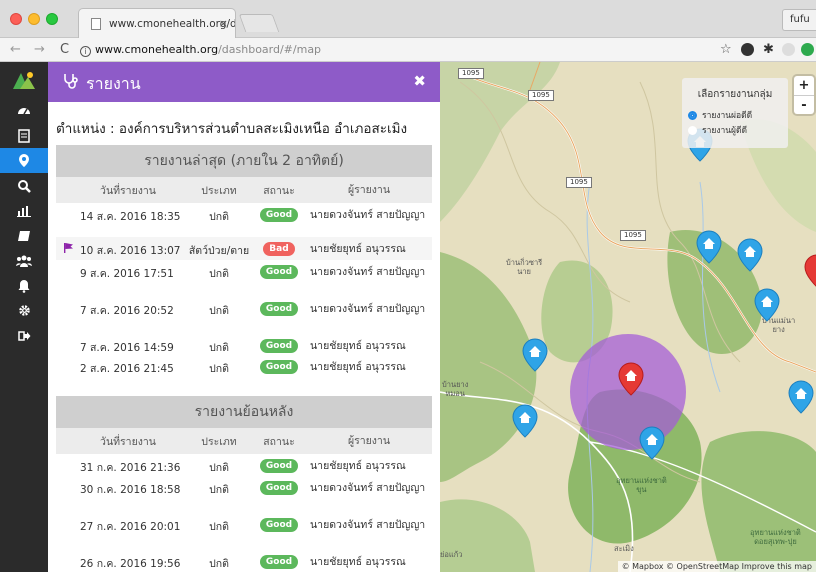 This screenshot has width=816, height=572. I want to click on search-icon, so click(24, 186).